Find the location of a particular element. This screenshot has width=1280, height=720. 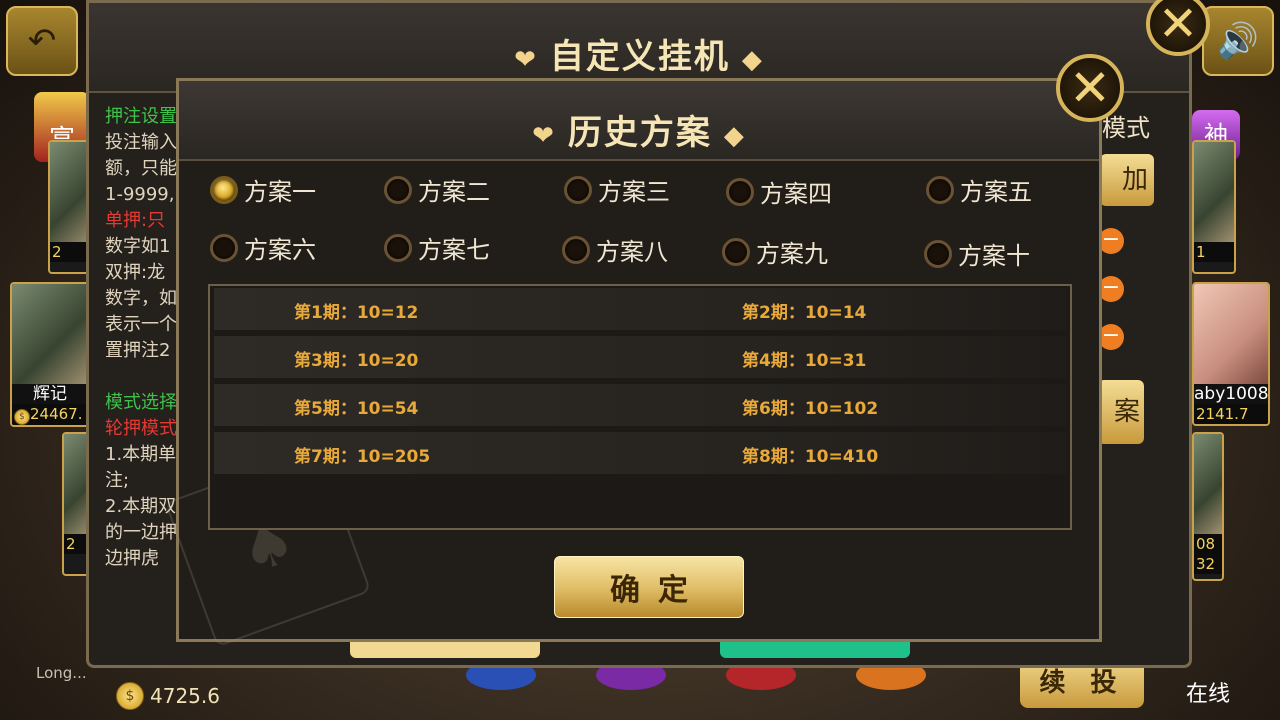

player-seat-left: 辉记 $24467. is located at coordinates (50, 354).